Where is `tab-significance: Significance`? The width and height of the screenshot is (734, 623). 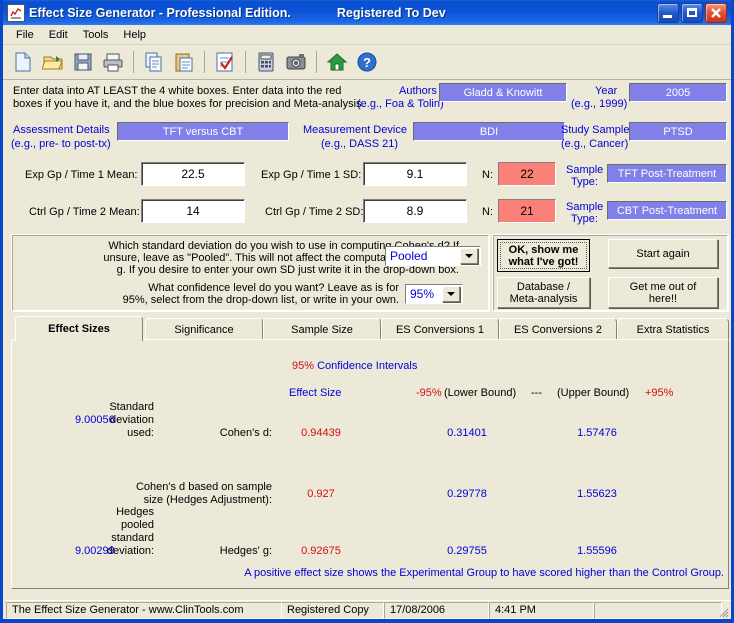
tab-significance: Significance is located at coordinates (204, 329).